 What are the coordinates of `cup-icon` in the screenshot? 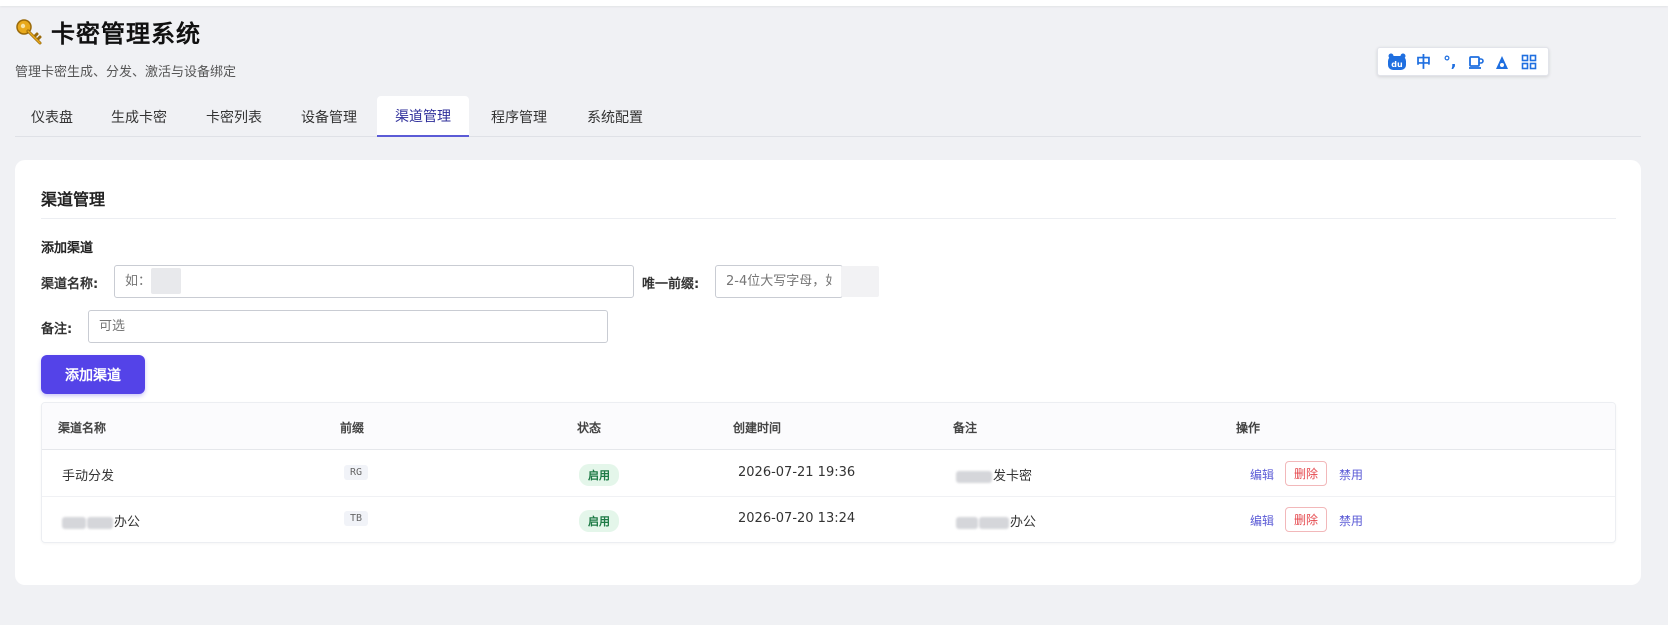 It's located at (1476, 62).